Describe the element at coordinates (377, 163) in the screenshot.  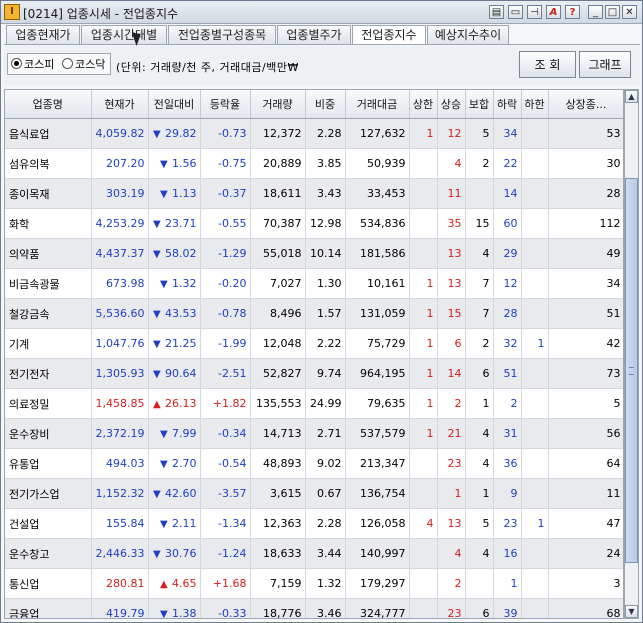
I see `cell-amount: 50,939` at that location.